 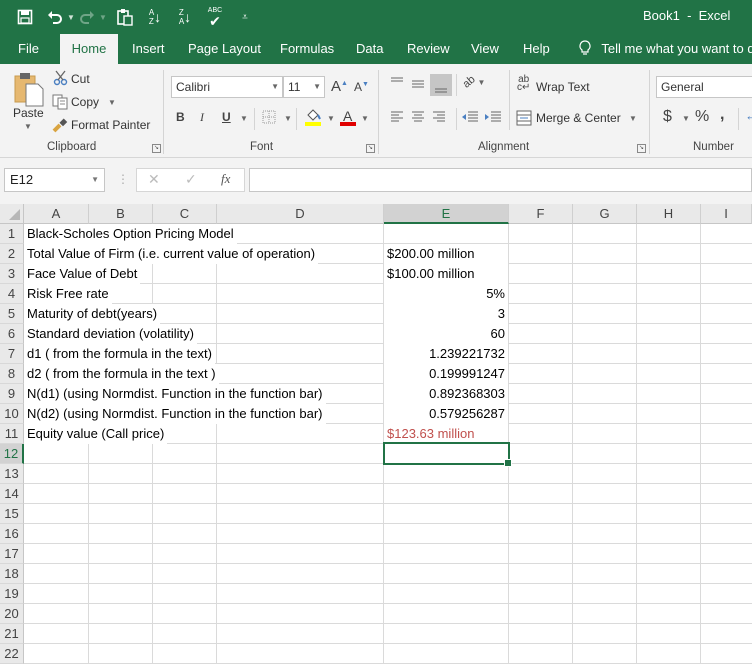 What do you see at coordinates (665, 49) in the screenshot?
I see `tell-me-box: Tell me what you want to do` at bounding box center [665, 49].